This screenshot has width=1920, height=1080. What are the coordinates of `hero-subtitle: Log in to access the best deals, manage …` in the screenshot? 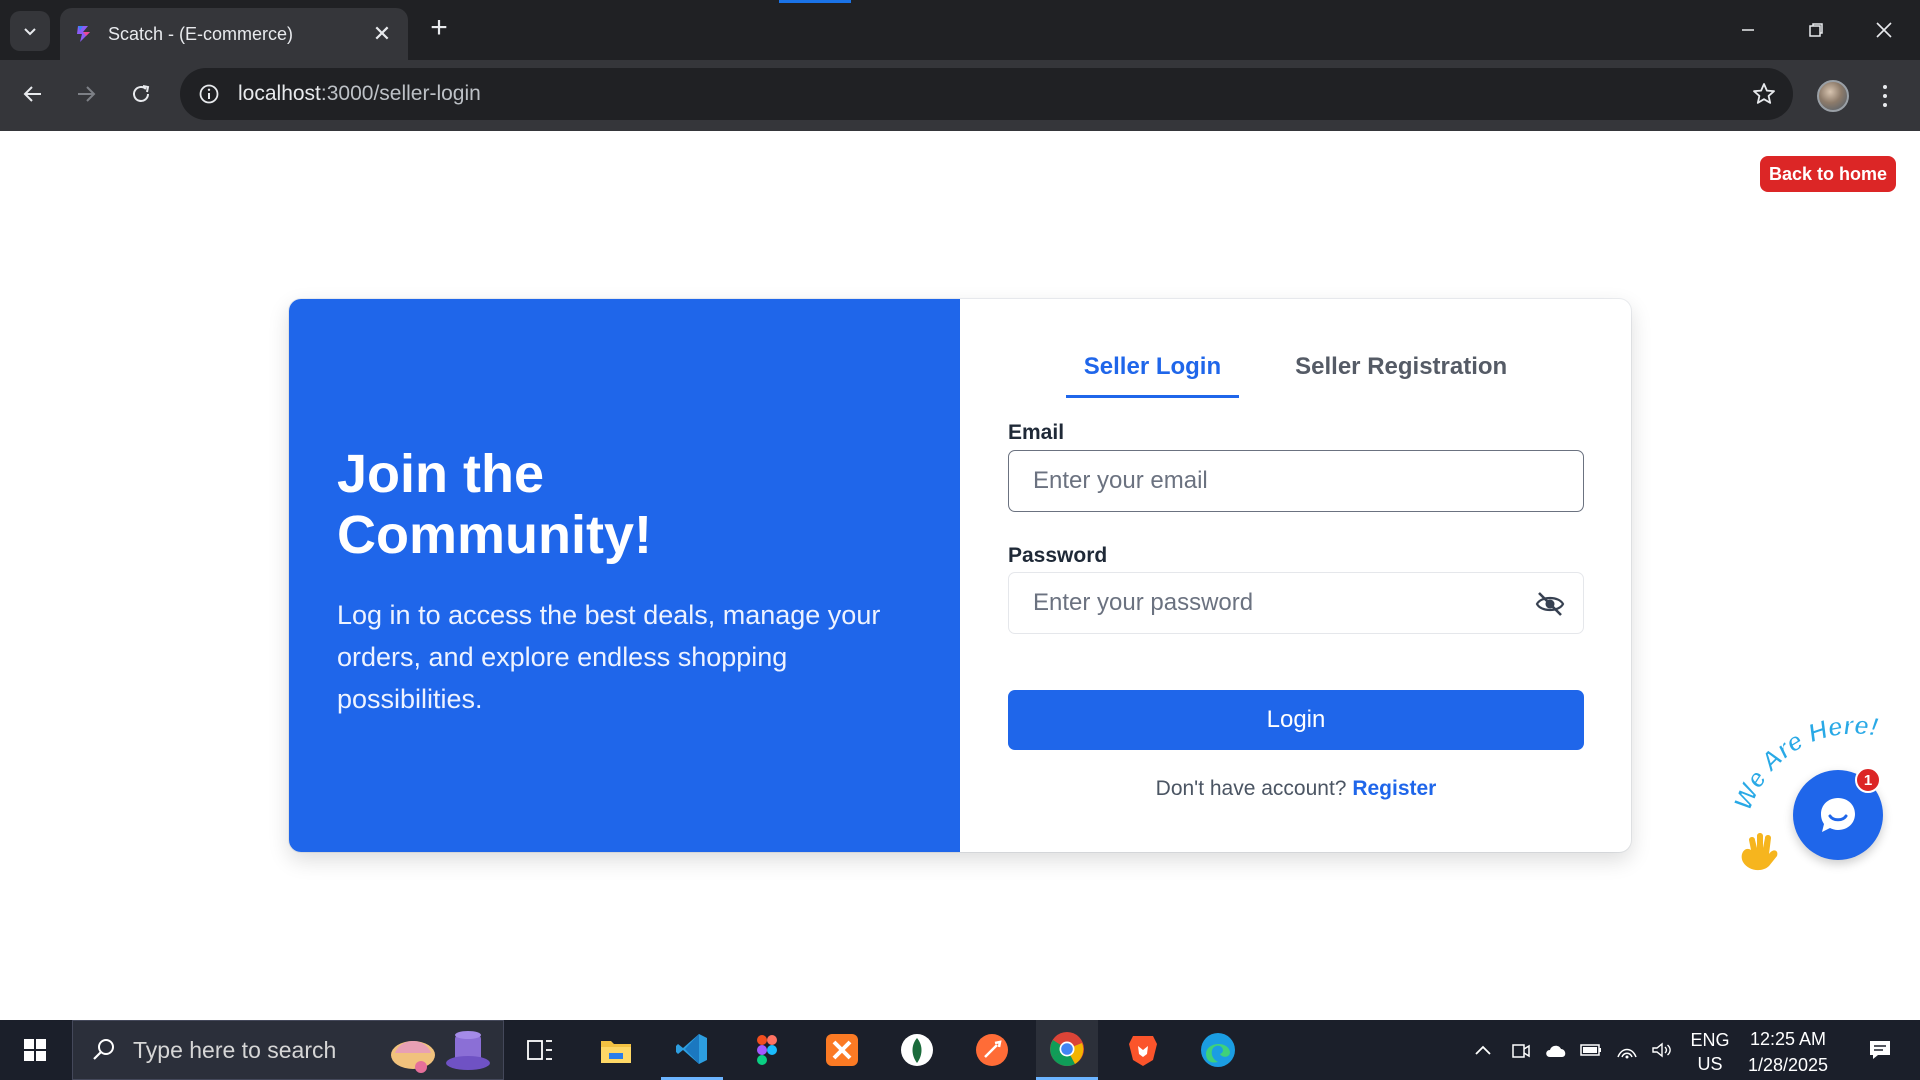 It's located at (609, 657).